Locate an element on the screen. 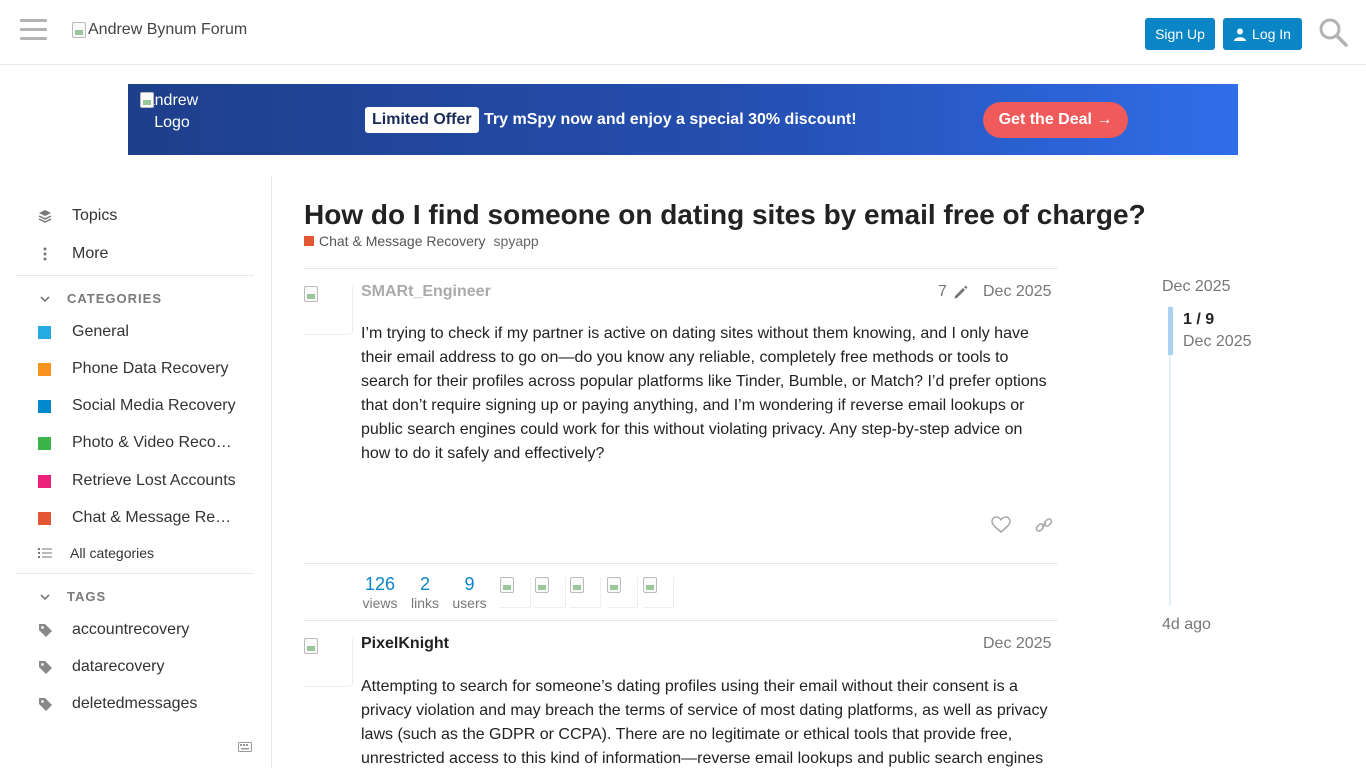 The image size is (1366, 768). edit-history: 7 is located at coordinates (953, 292).